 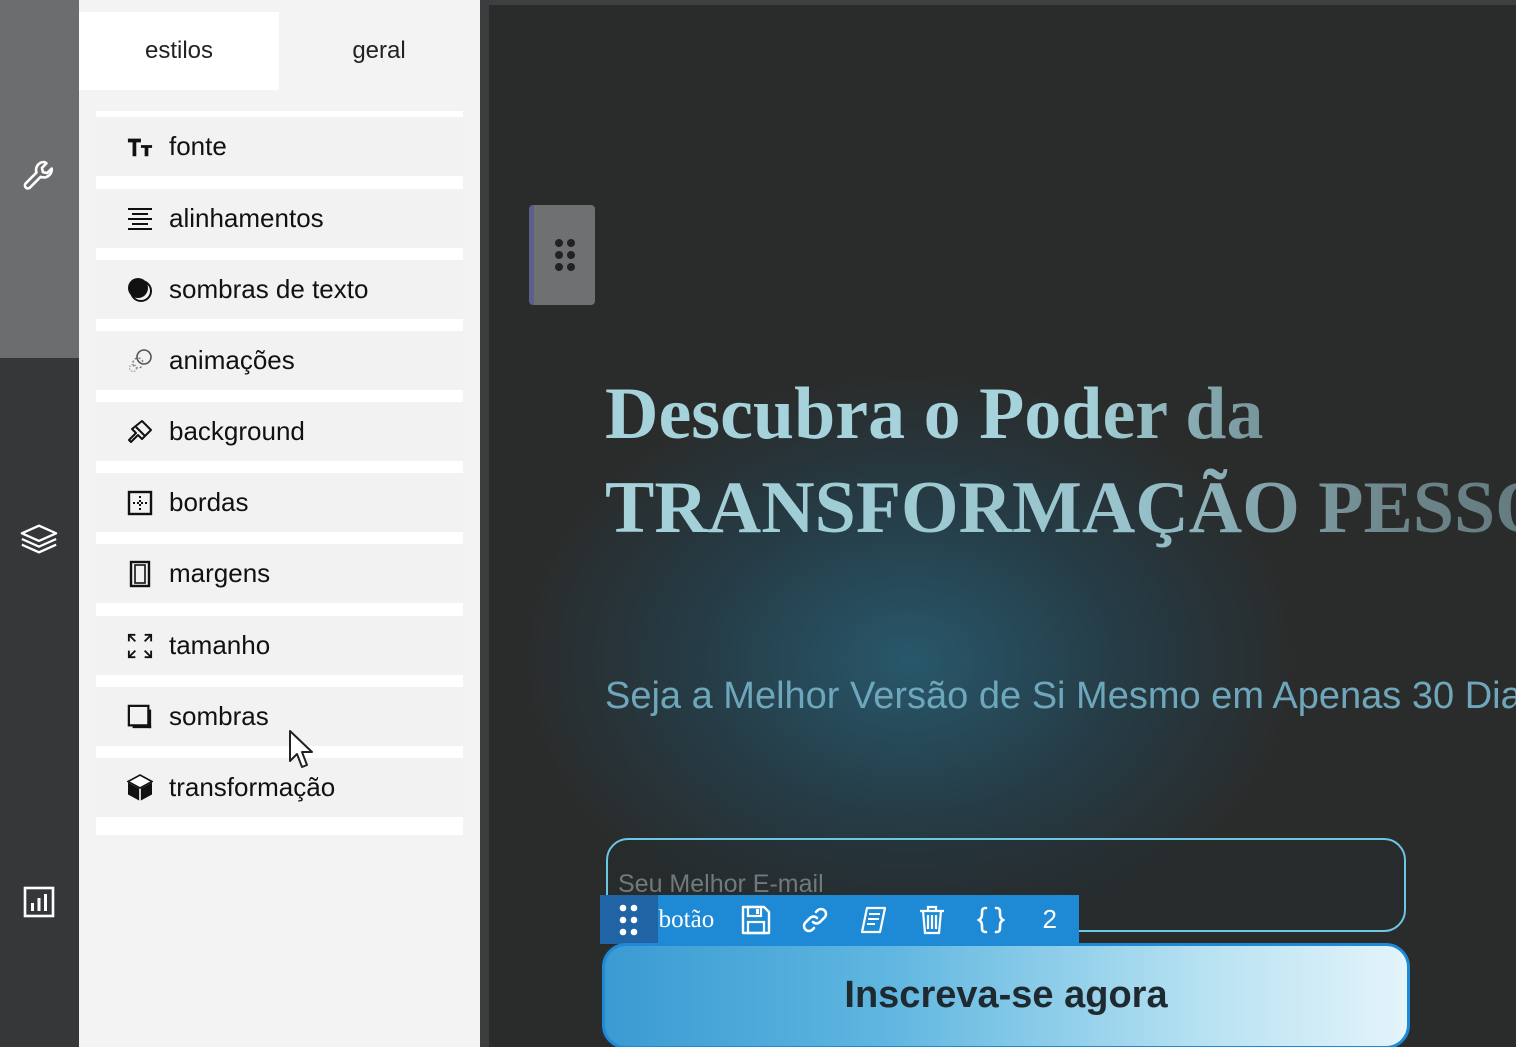 I want to click on save-button, so click(x=756, y=919).